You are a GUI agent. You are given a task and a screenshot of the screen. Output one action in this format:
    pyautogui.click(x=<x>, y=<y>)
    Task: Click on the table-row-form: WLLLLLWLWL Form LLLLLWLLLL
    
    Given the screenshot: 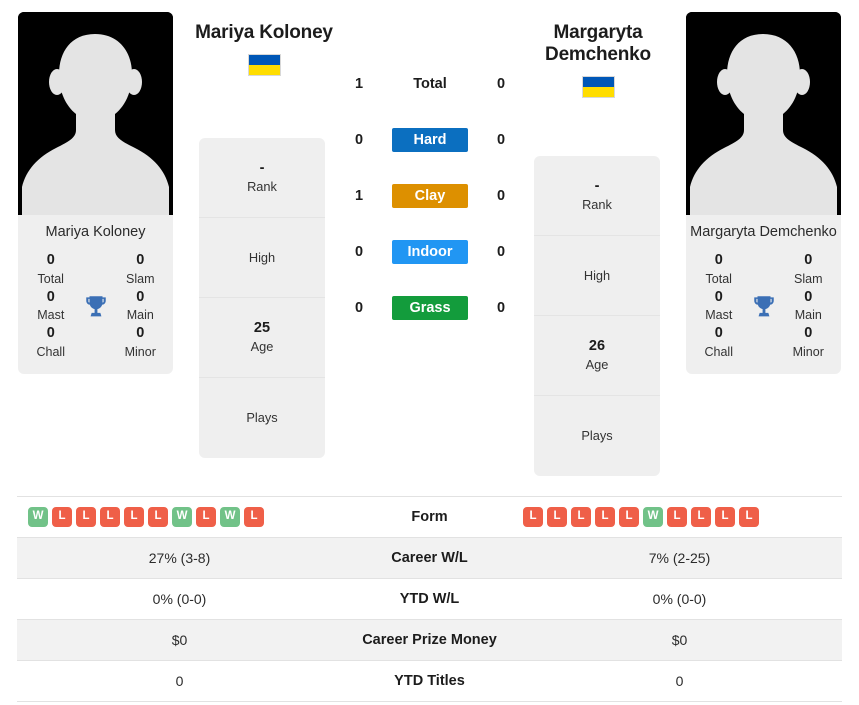 What is the action you would take?
    pyautogui.click(x=429, y=517)
    